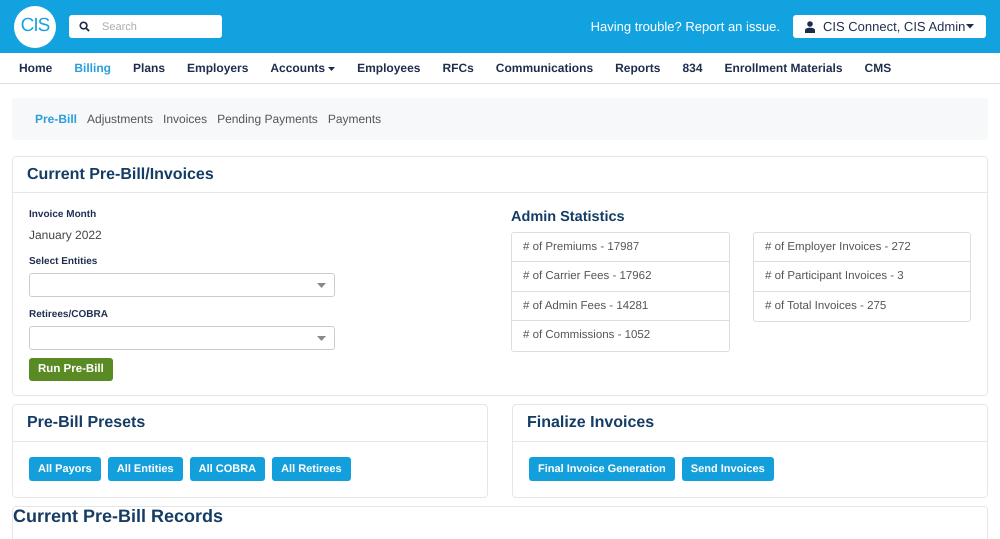  What do you see at coordinates (149, 68) in the screenshot?
I see `nav-tab: Plans` at bounding box center [149, 68].